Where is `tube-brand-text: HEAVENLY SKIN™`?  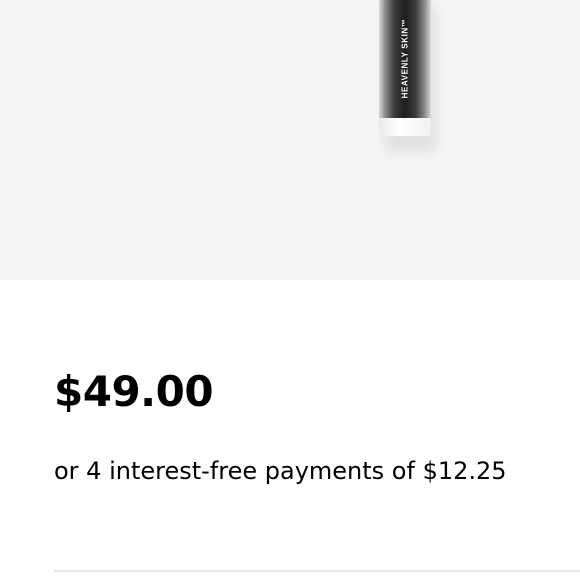
tube-brand-text: HEAVENLY SKIN™ is located at coordinates (405, 58).